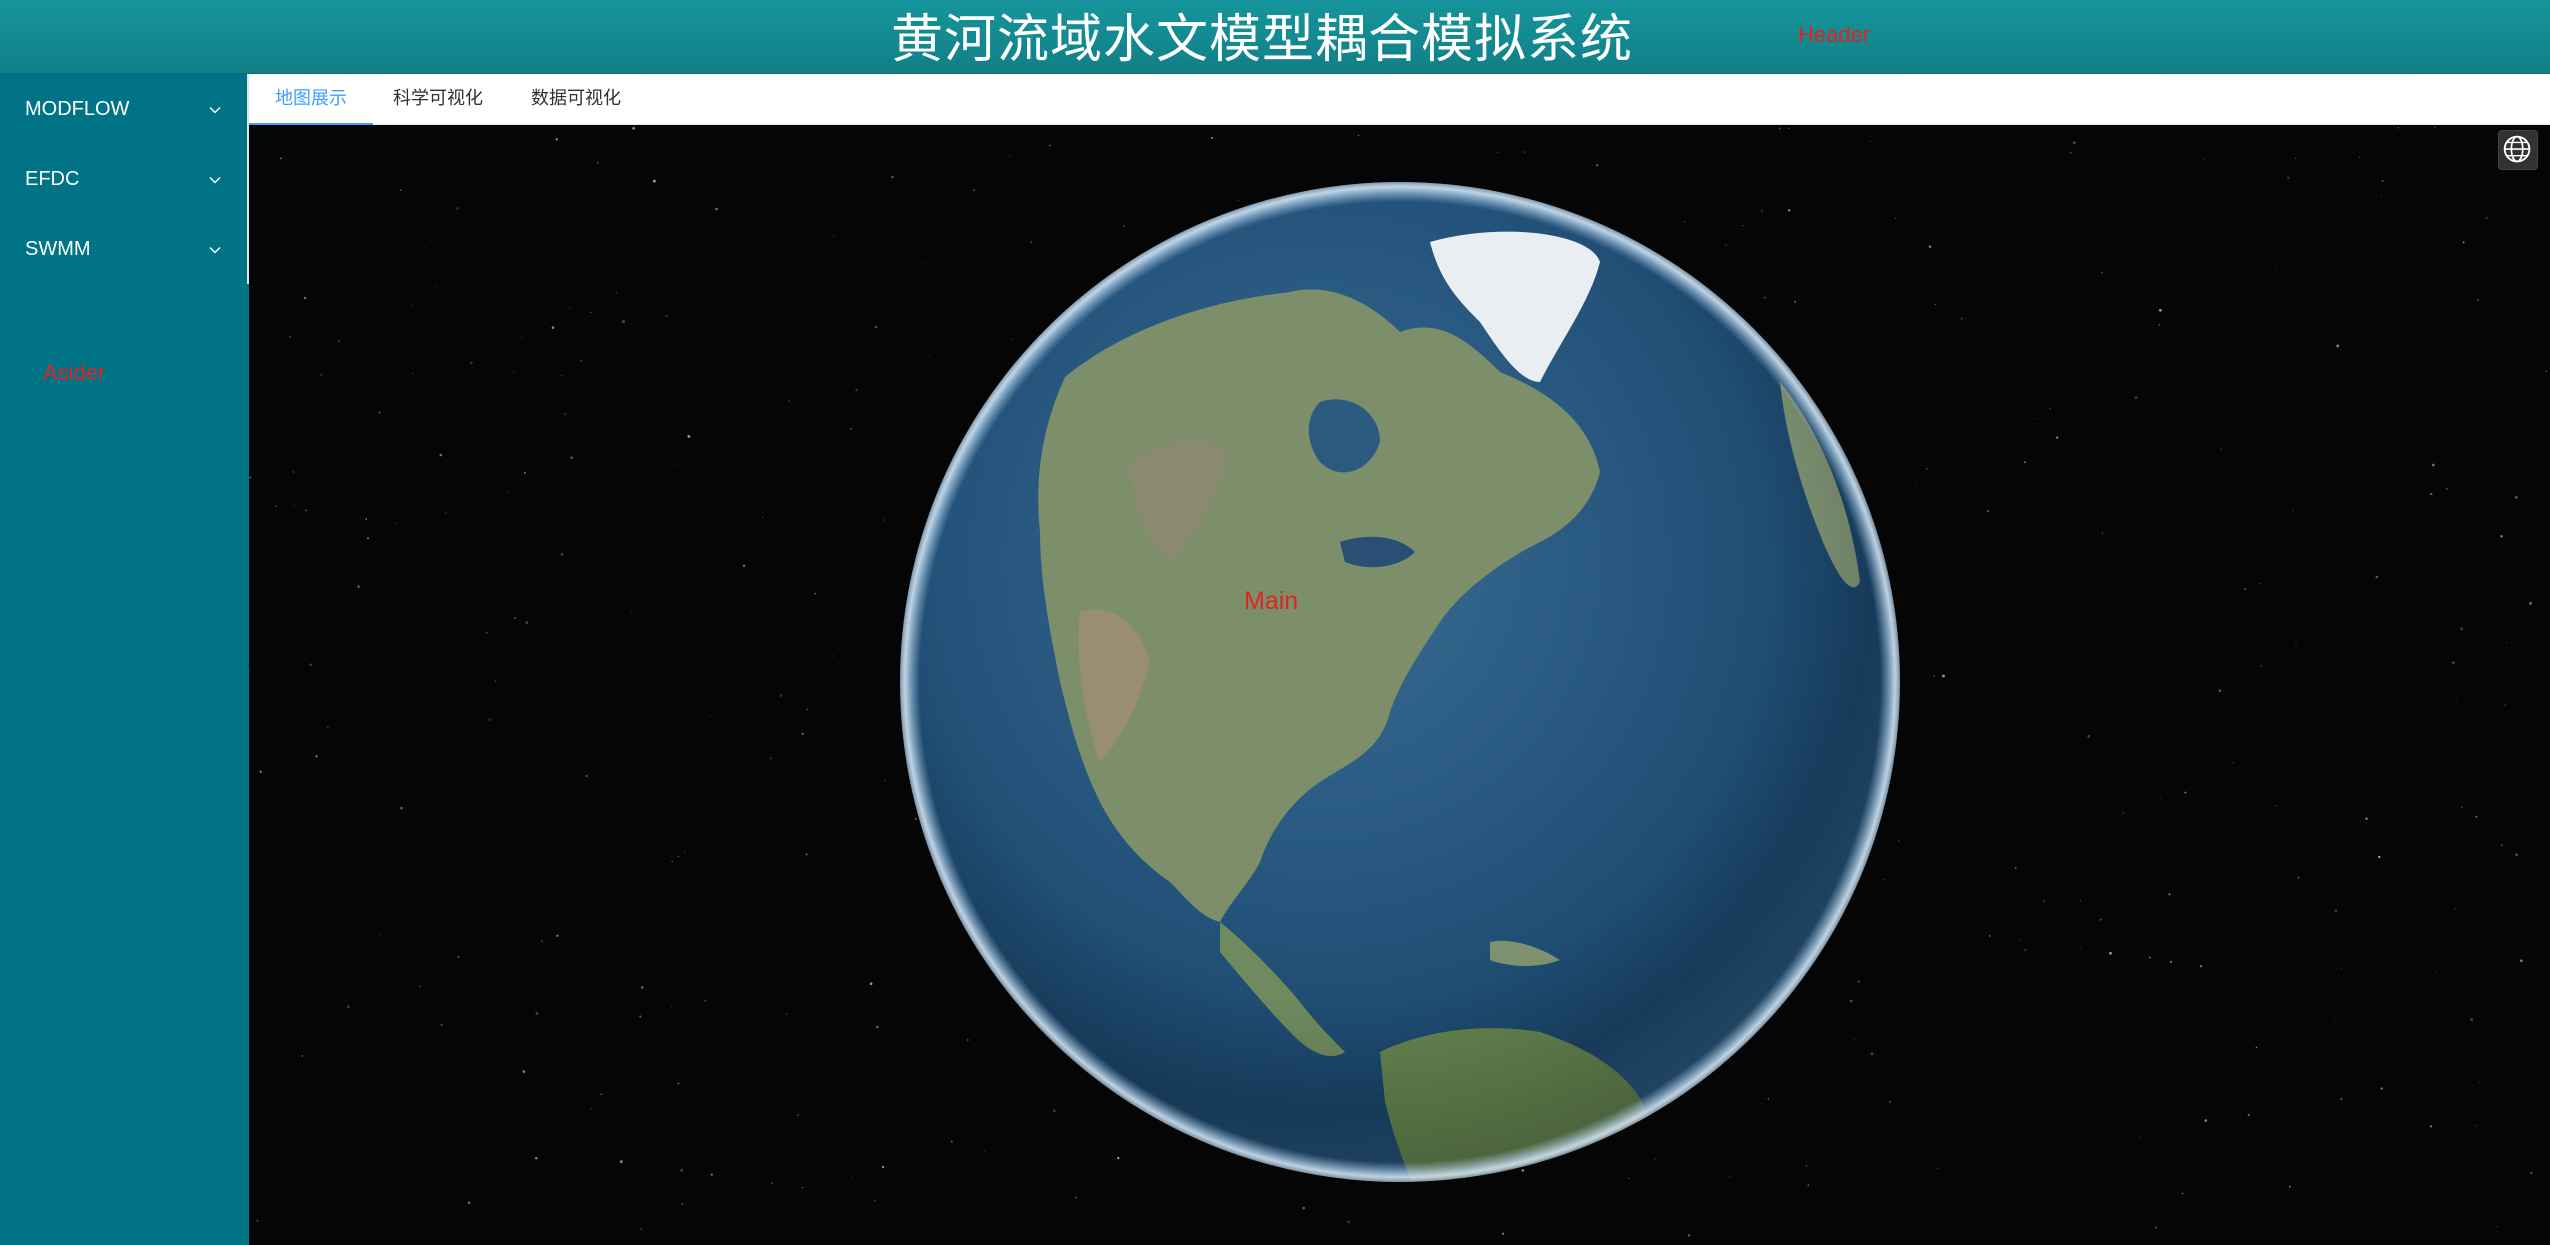  Describe the element at coordinates (124, 179) in the screenshot. I see `sidebar-item-efdc: EFDC` at that location.